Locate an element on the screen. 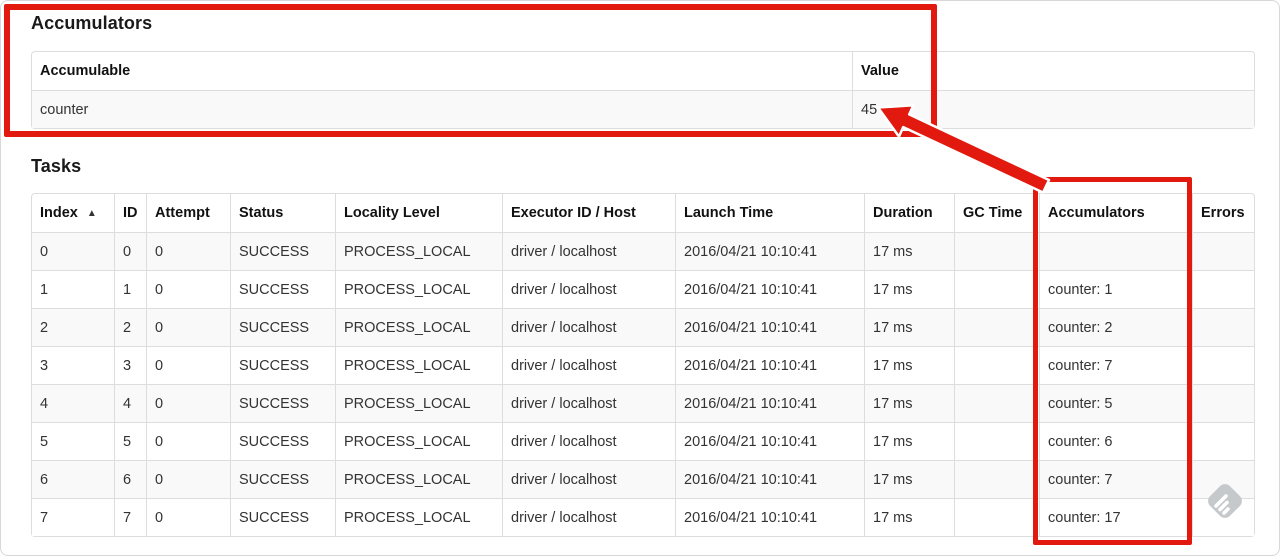  accumulators-section-title: Accumulators is located at coordinates (92, 23).